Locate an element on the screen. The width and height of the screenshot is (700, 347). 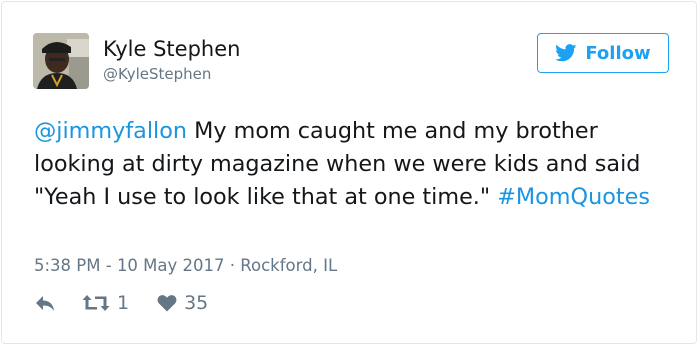
like-count: 35 is located at coordinates (196, 303).